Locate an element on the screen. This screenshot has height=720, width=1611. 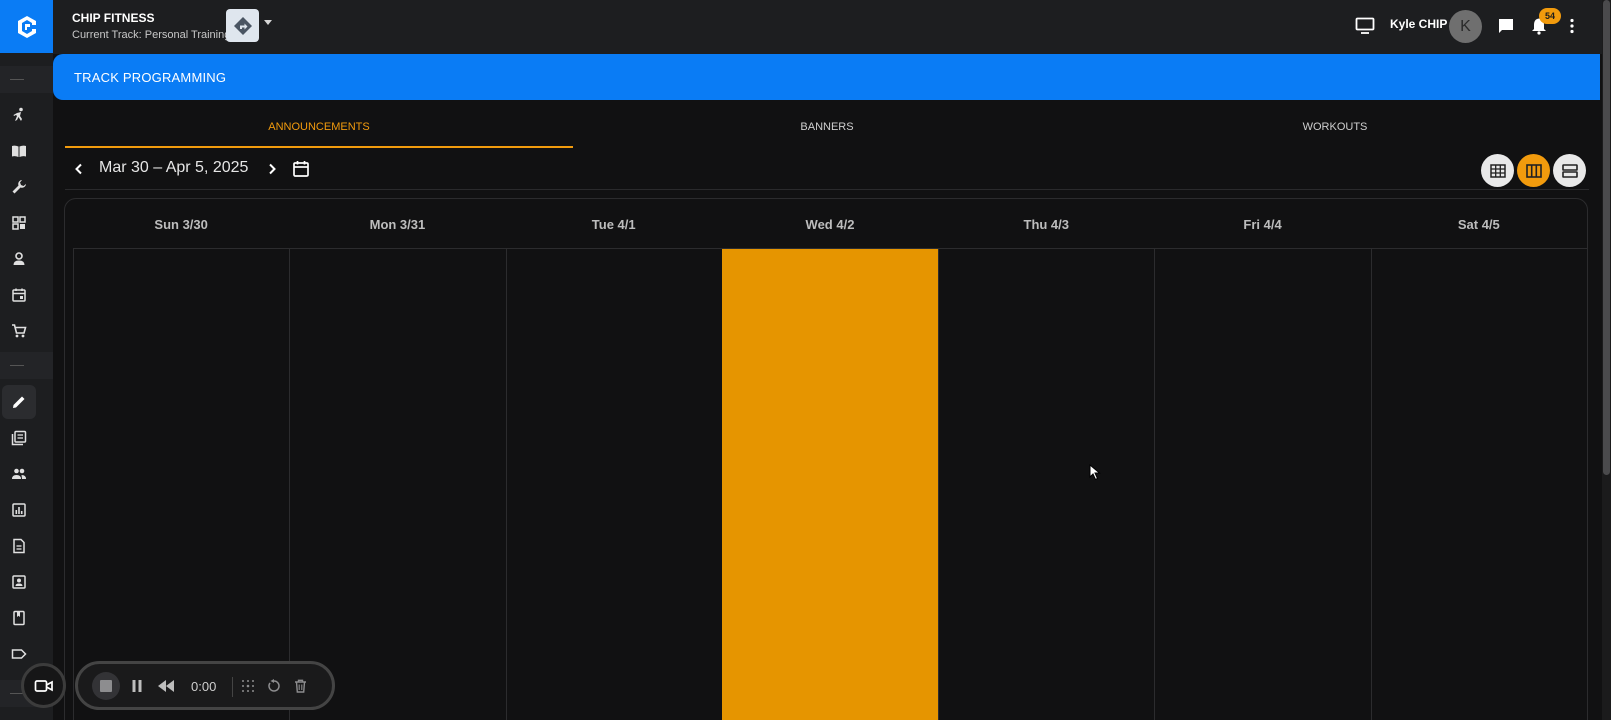
sidebar-item-contacts is located at coordinates (19, 582).